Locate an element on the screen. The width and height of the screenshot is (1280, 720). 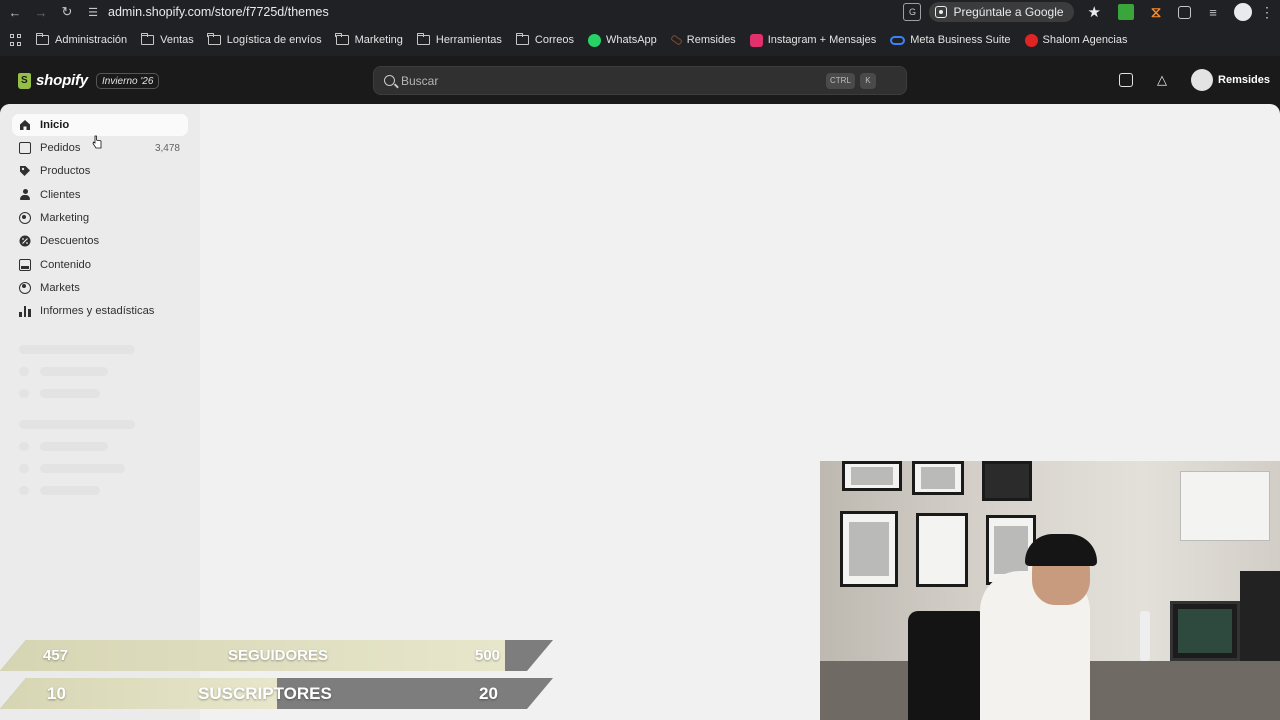
bookmark-folder-ventas: Ventas is located at coordinates (167, 39).